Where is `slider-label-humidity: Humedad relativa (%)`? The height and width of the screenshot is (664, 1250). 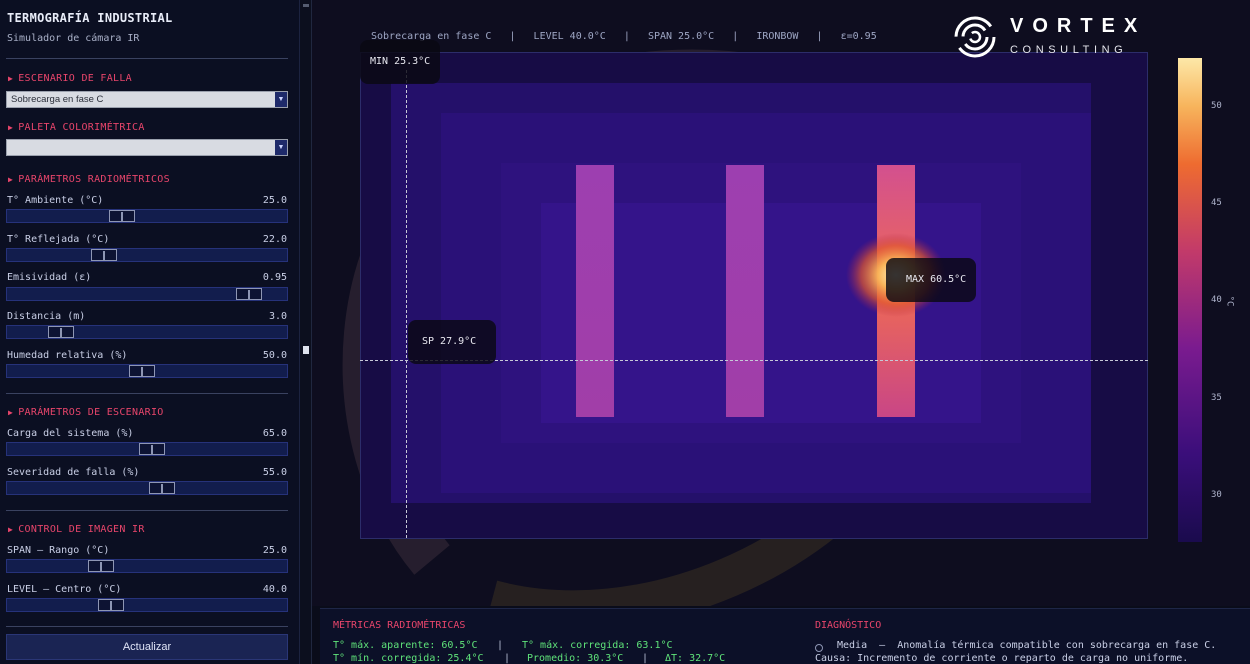
slider-label-humidity: Humedad relativa (%) is located at coordinates (67, 355).